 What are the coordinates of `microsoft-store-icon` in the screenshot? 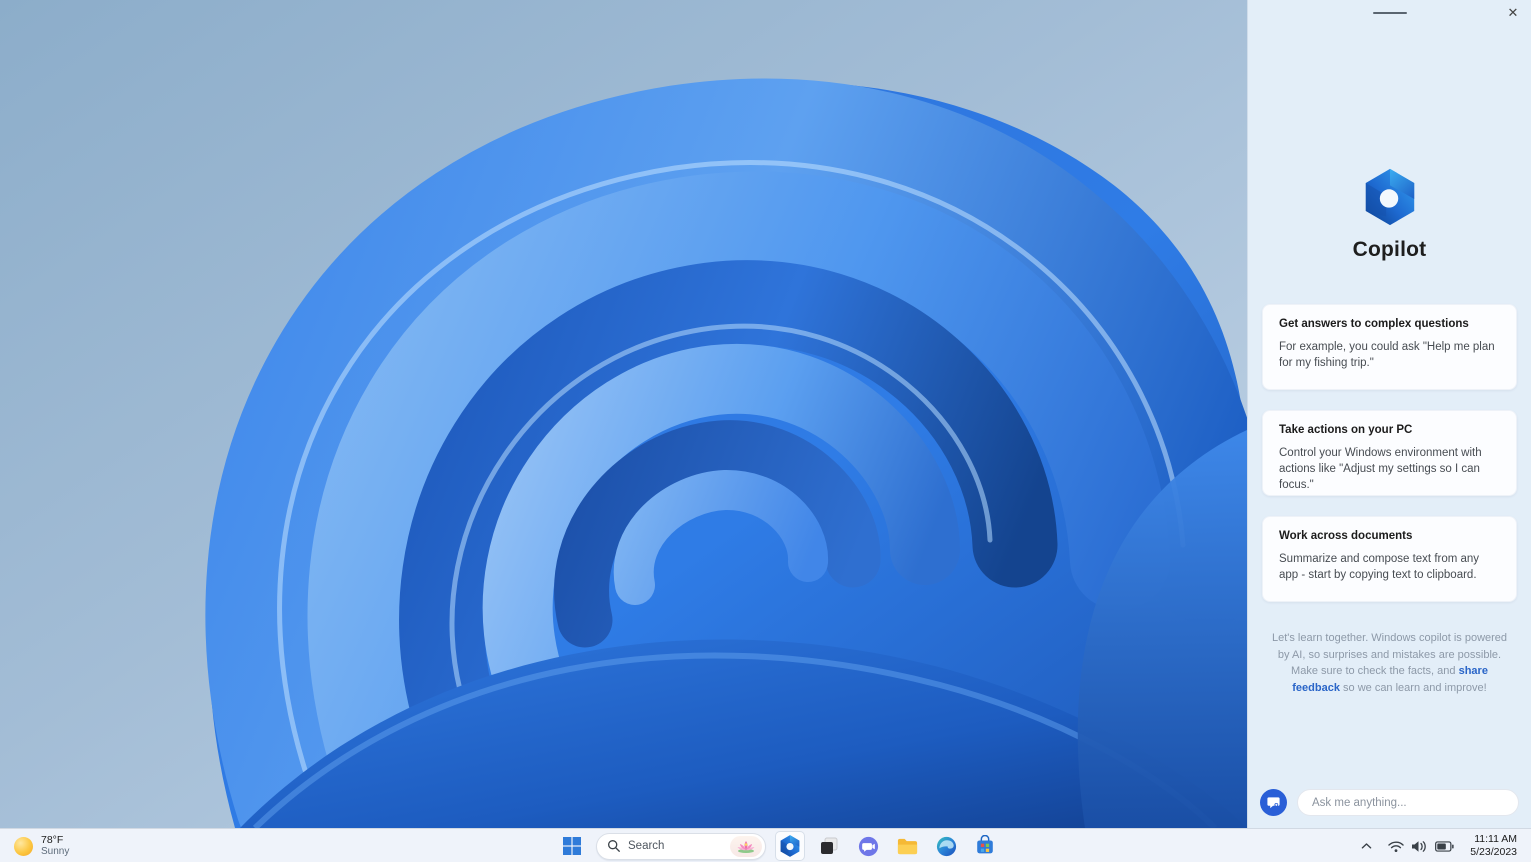 It's located at (985, 844).